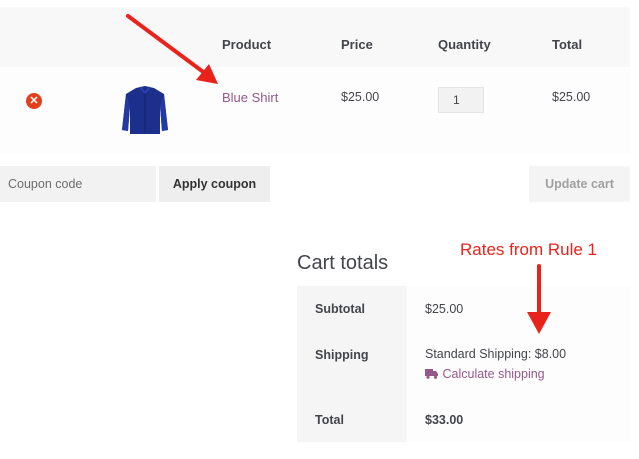  What do you see at coordinates (528, 249) in the screenshot?
I see `annotation-label: Rates from Rule 1` at bounding box center [528, 249].